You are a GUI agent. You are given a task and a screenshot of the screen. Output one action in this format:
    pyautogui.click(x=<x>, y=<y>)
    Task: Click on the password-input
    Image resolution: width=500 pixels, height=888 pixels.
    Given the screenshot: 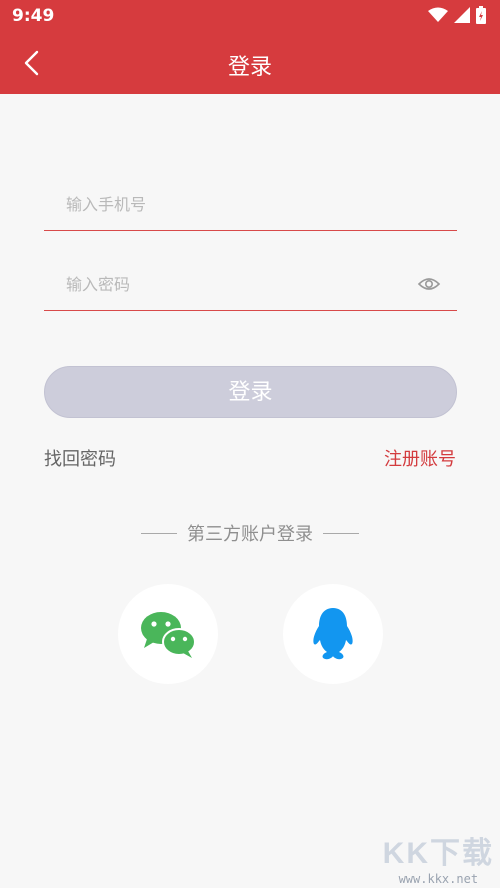 What is the action you would take?
    pyautogui.click(x=236, y=284)
    